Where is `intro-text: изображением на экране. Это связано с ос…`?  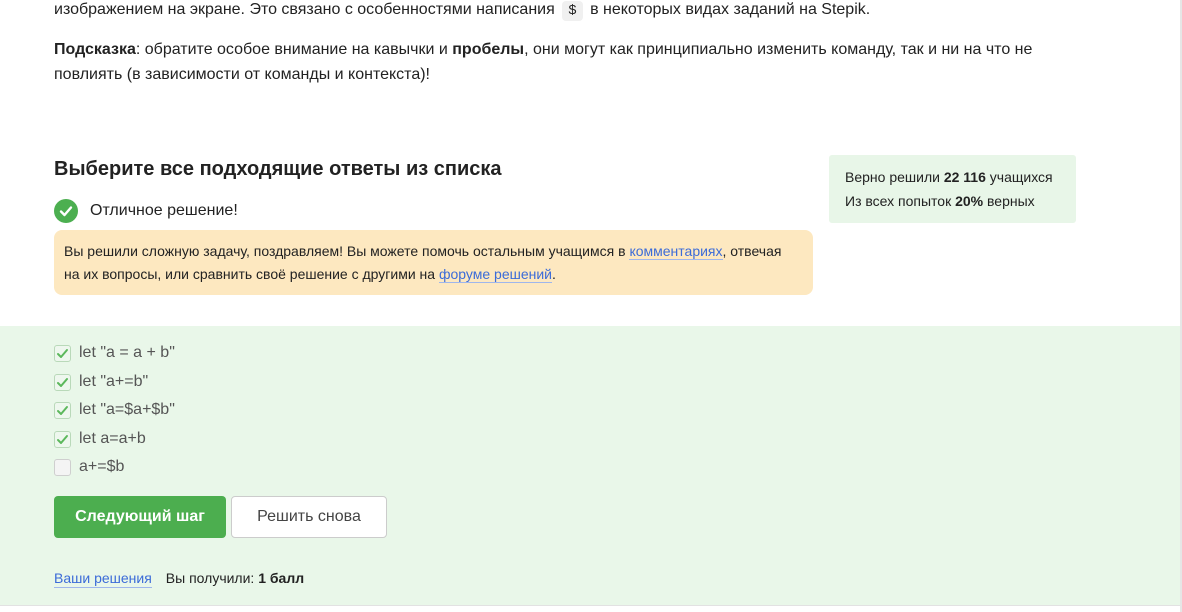
intro-text: изображением на экране. Это связано с ос… is located at coordinates (304, 9).